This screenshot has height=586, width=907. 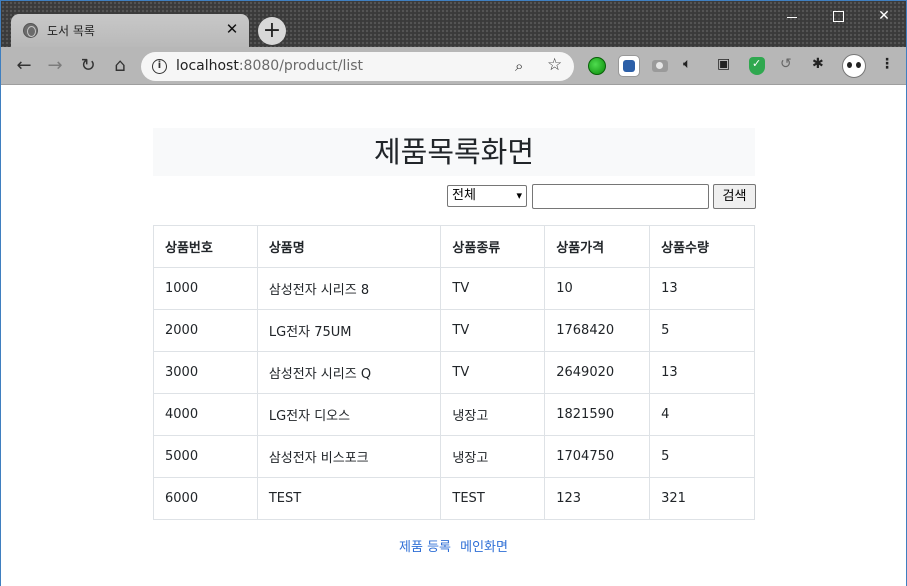 What do you see at coordinates (349, 414) in the screenshot?
I see `table-cell: LG전자 디오스` at bounding box center [349, 414].